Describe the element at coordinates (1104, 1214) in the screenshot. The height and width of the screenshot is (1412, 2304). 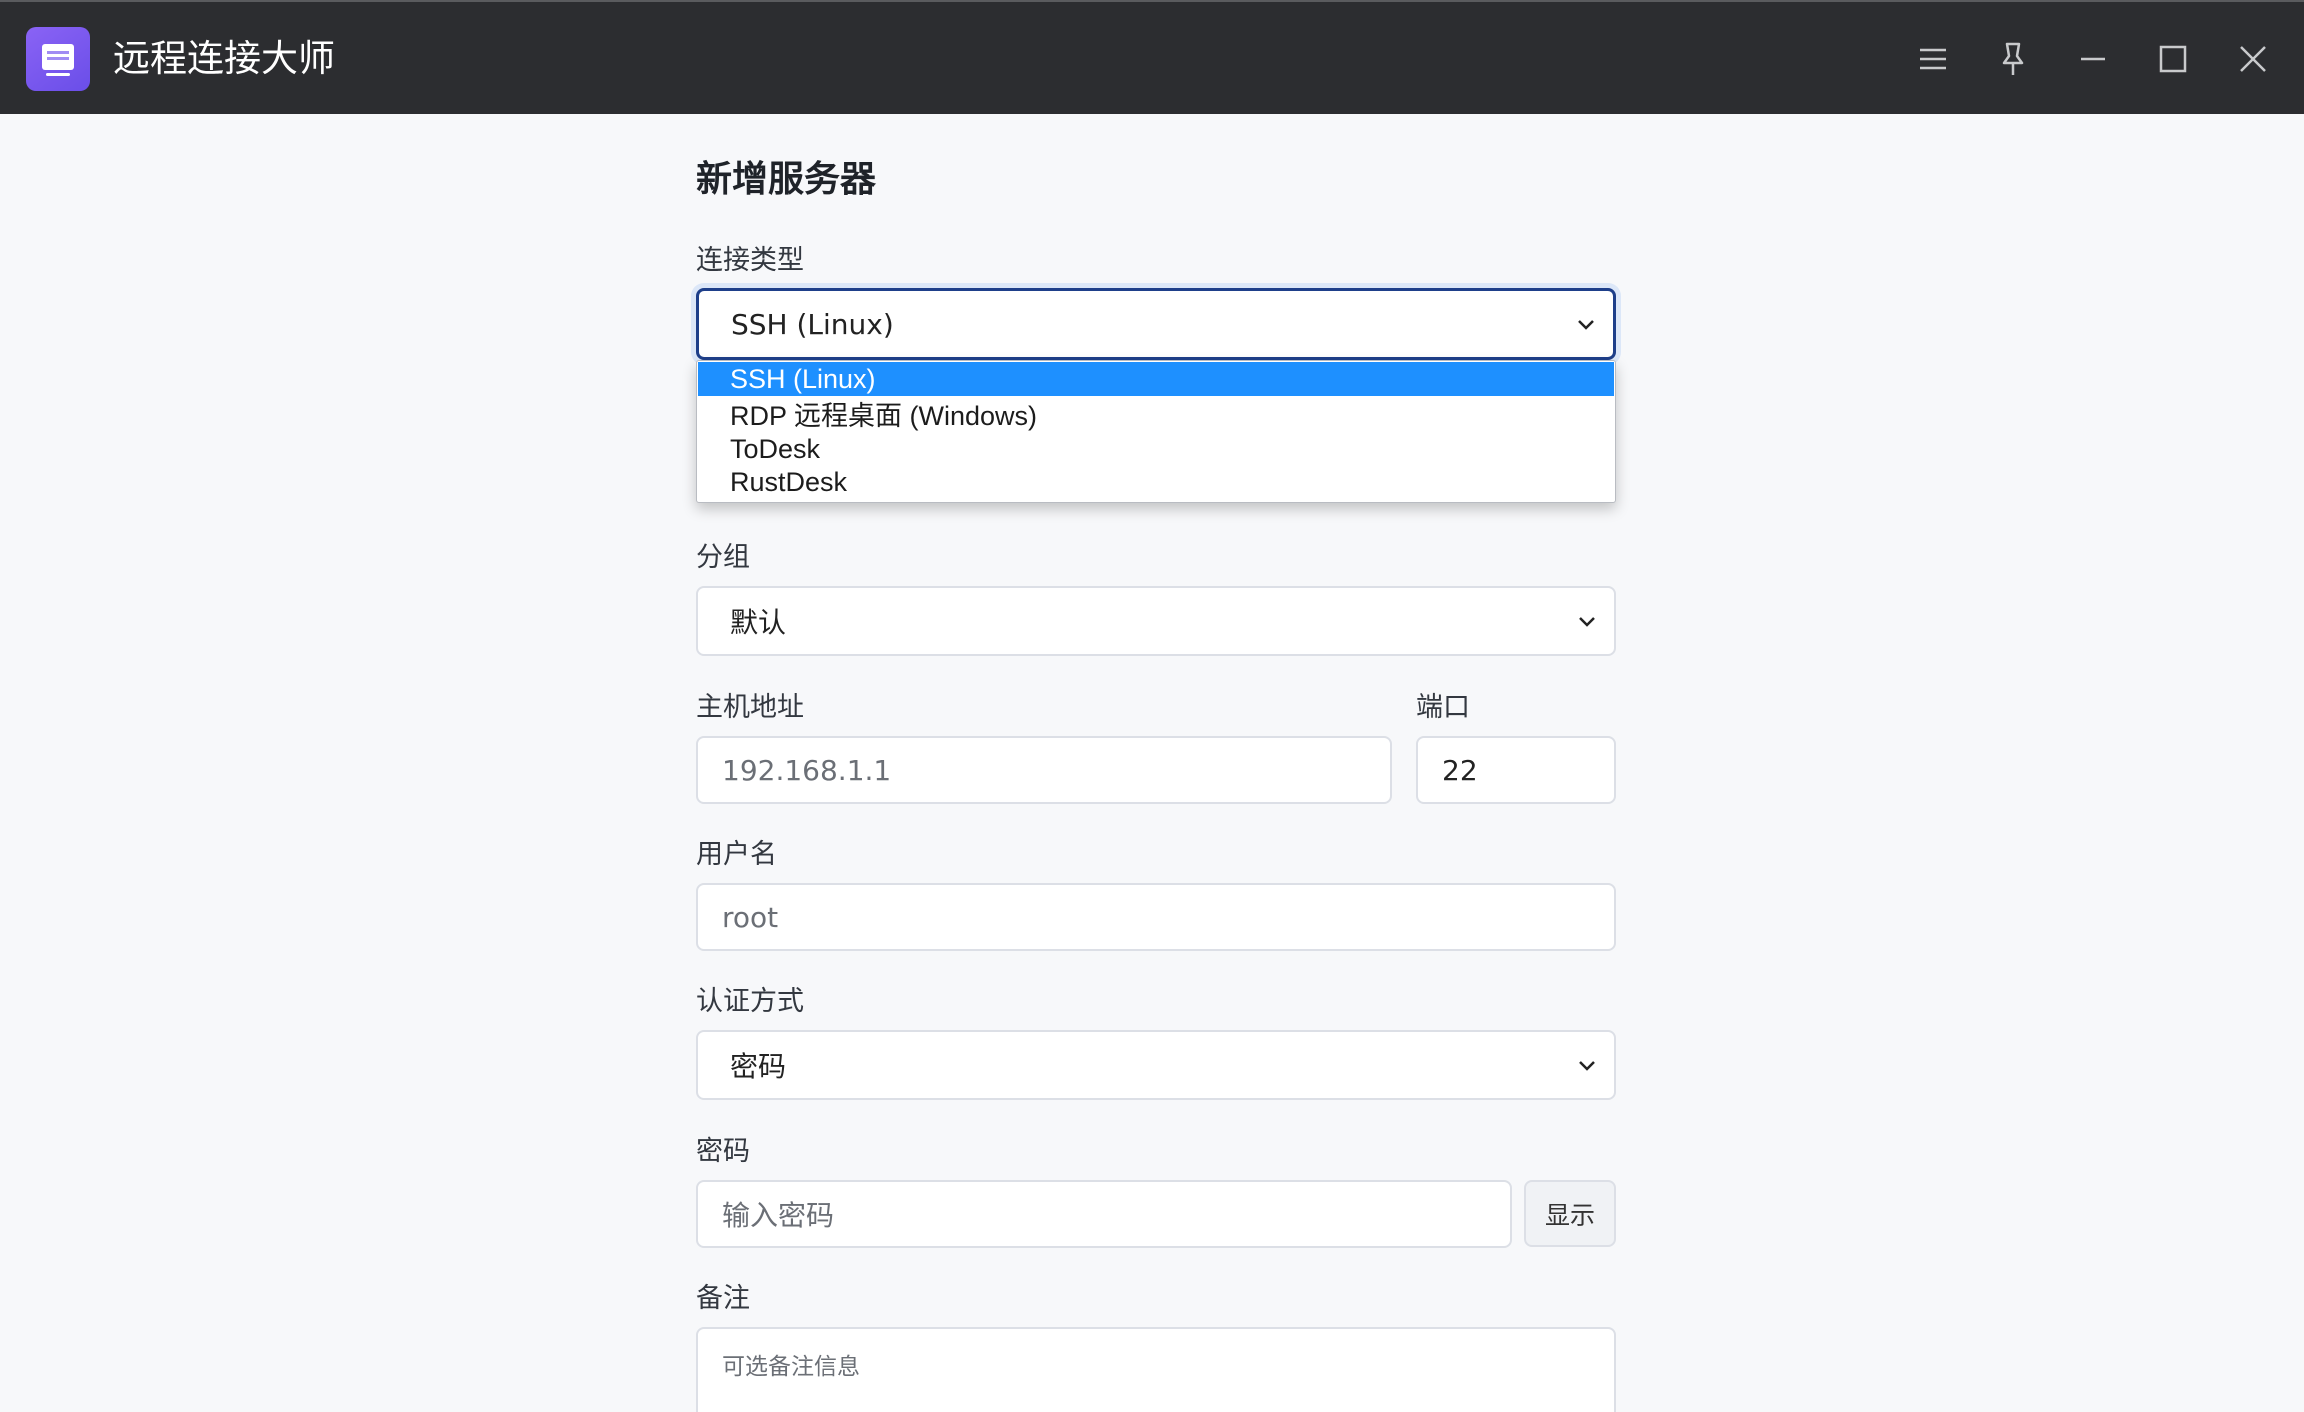
I see `password-input: 输入密码` at that location.